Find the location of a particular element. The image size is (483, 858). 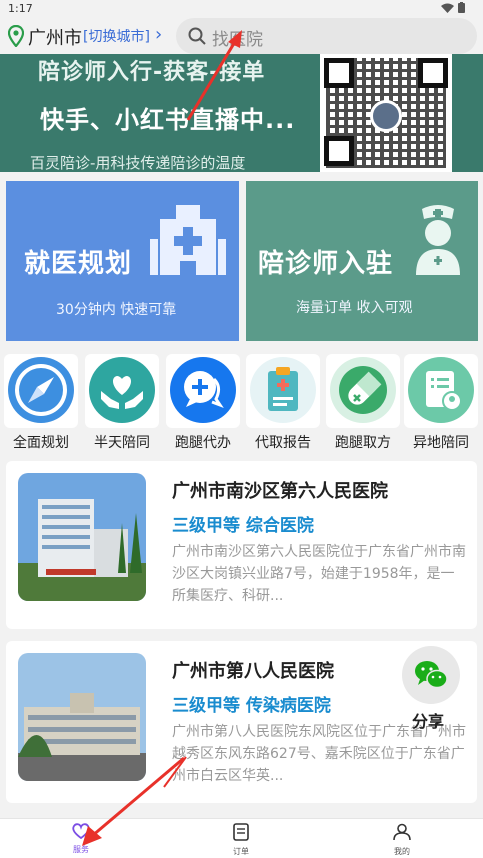

service-remote is located at coordinates (441, 391).